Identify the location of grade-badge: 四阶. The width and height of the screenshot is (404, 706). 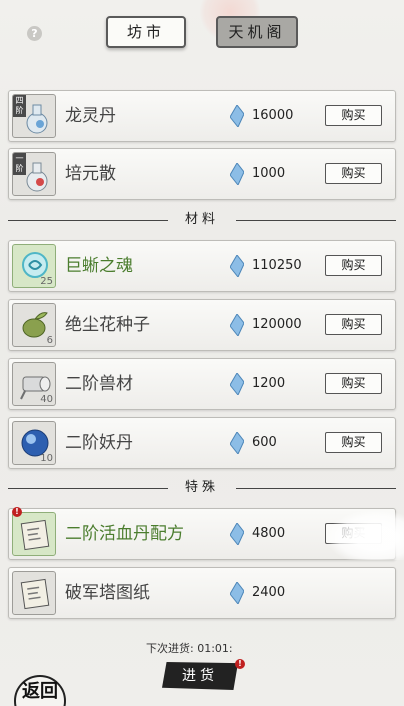
(19, 106).